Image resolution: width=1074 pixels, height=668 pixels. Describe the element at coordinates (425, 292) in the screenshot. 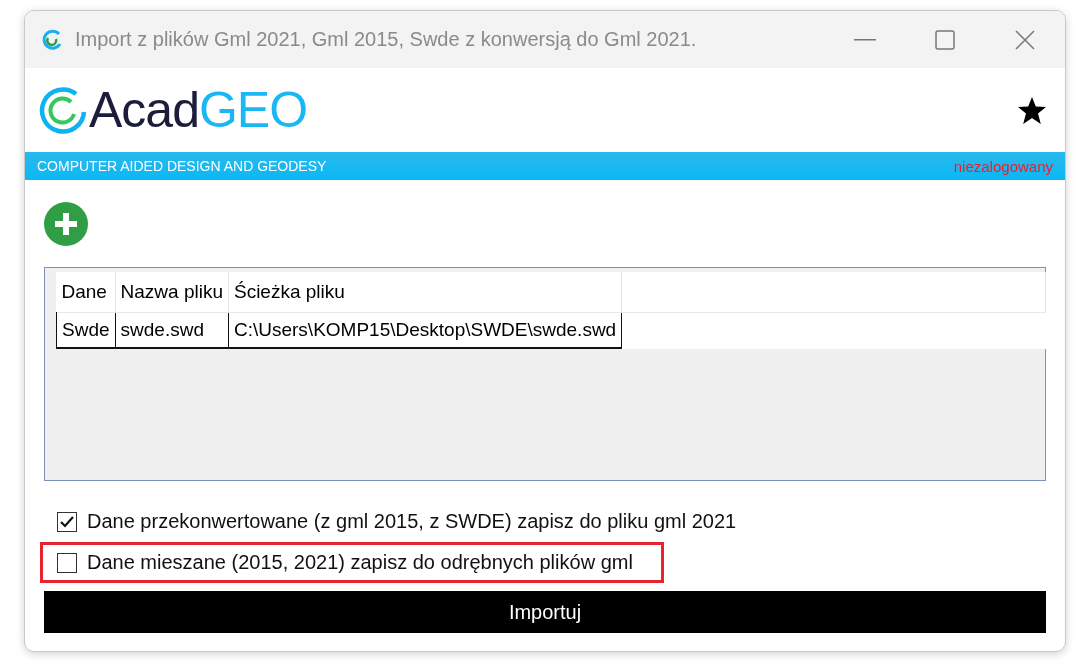

I see `column-header: Ścieżka pliku` at that location.